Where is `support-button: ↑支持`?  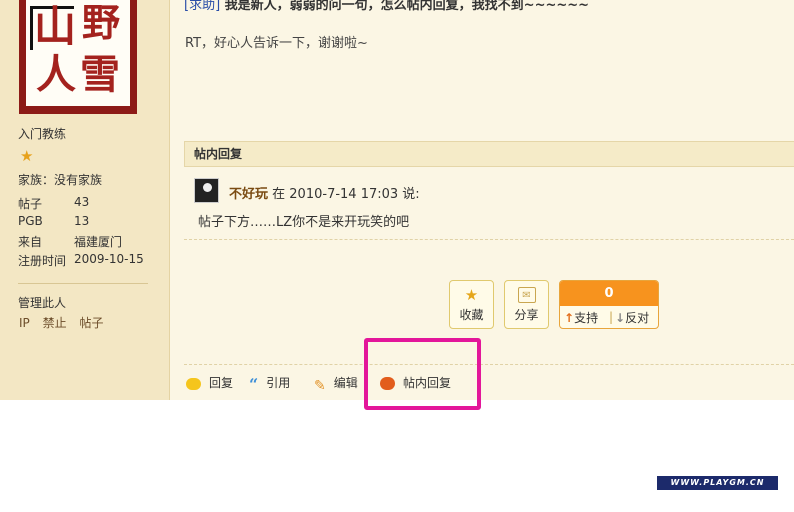 support-button: ↑支持 is located at coordinates (581, 317).